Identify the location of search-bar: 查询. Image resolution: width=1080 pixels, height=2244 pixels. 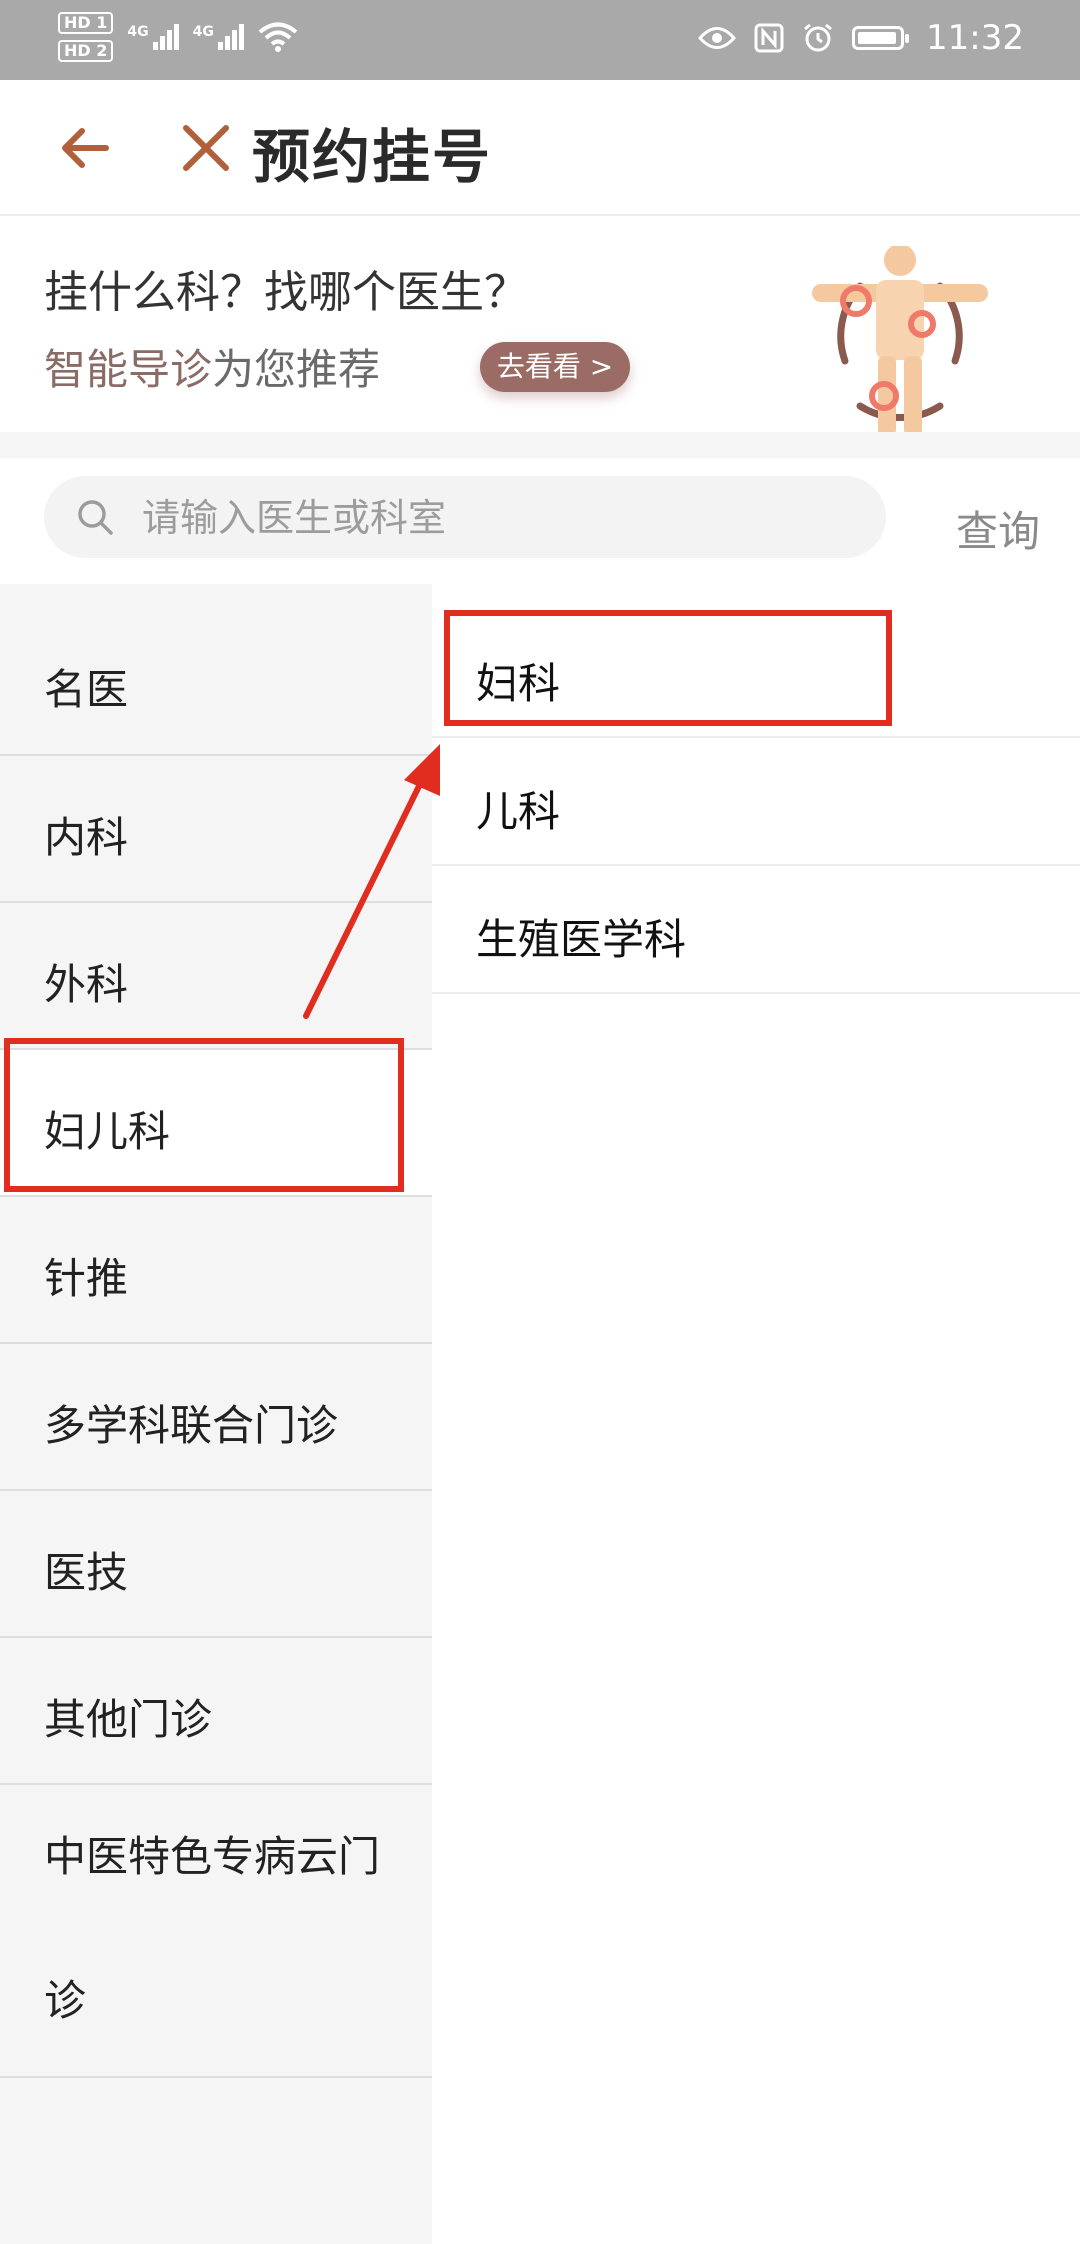
(540, 521).